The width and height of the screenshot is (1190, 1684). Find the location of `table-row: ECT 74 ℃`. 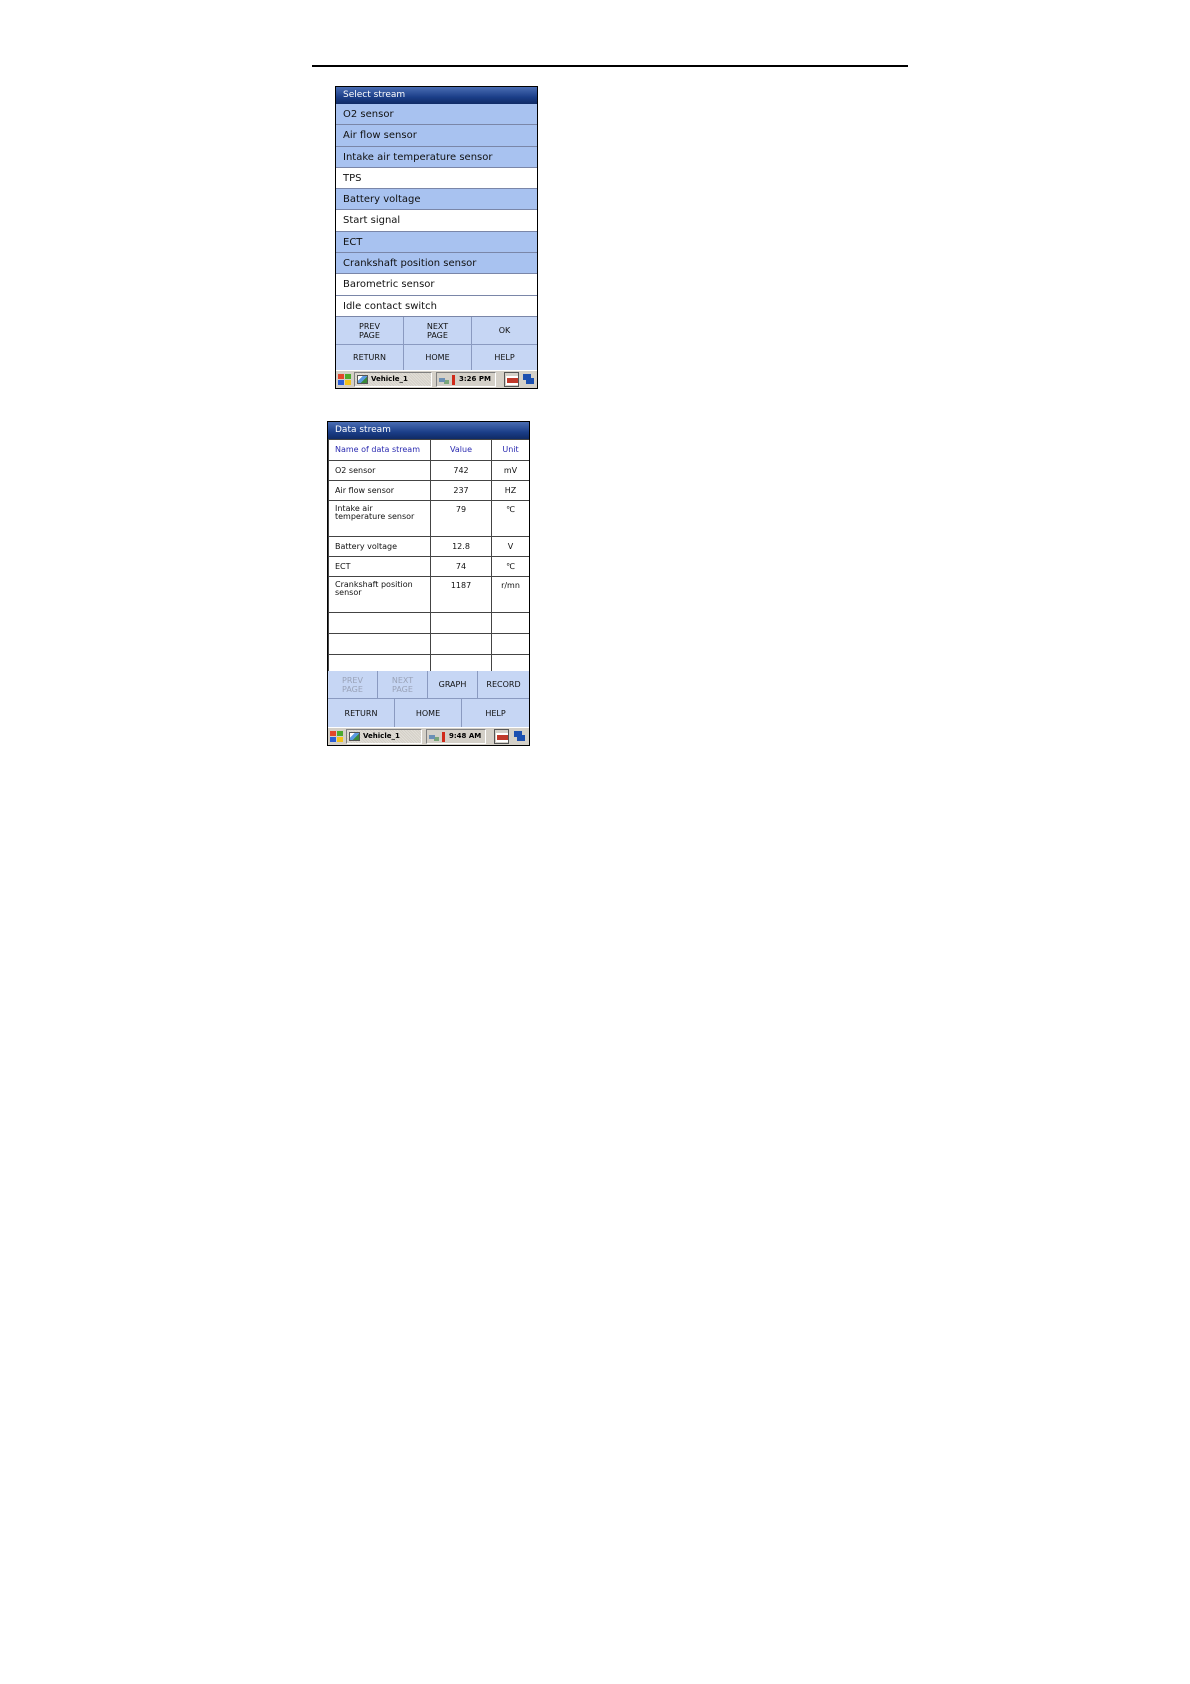

table-row: ECT 74 ℃ is located at coordinates (428, 566).